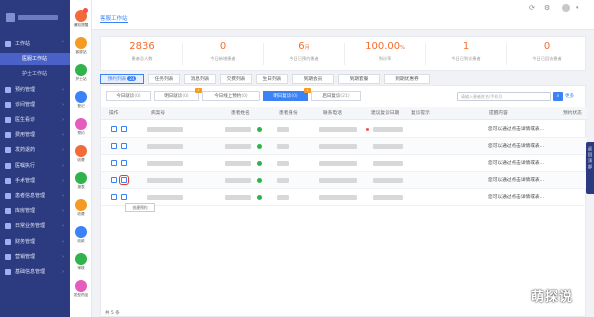 The height and width of the screenshot is (317, 594). I want to click on settings-icon: ⚙, so click(547, 8).